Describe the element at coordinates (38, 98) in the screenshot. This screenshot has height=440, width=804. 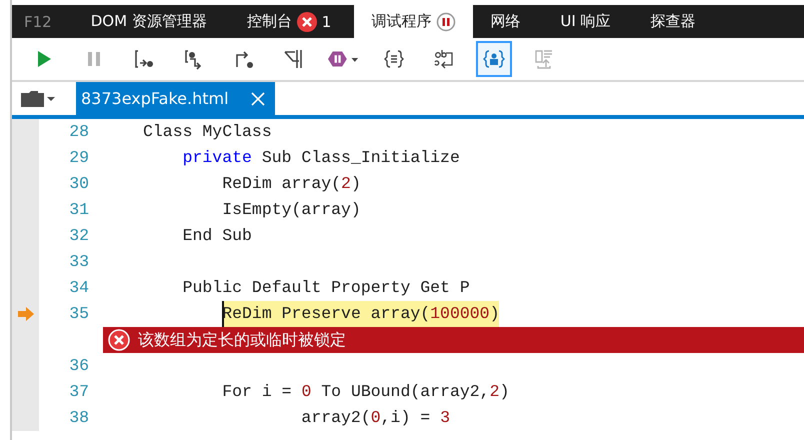
I see `folder-icon` at that location.